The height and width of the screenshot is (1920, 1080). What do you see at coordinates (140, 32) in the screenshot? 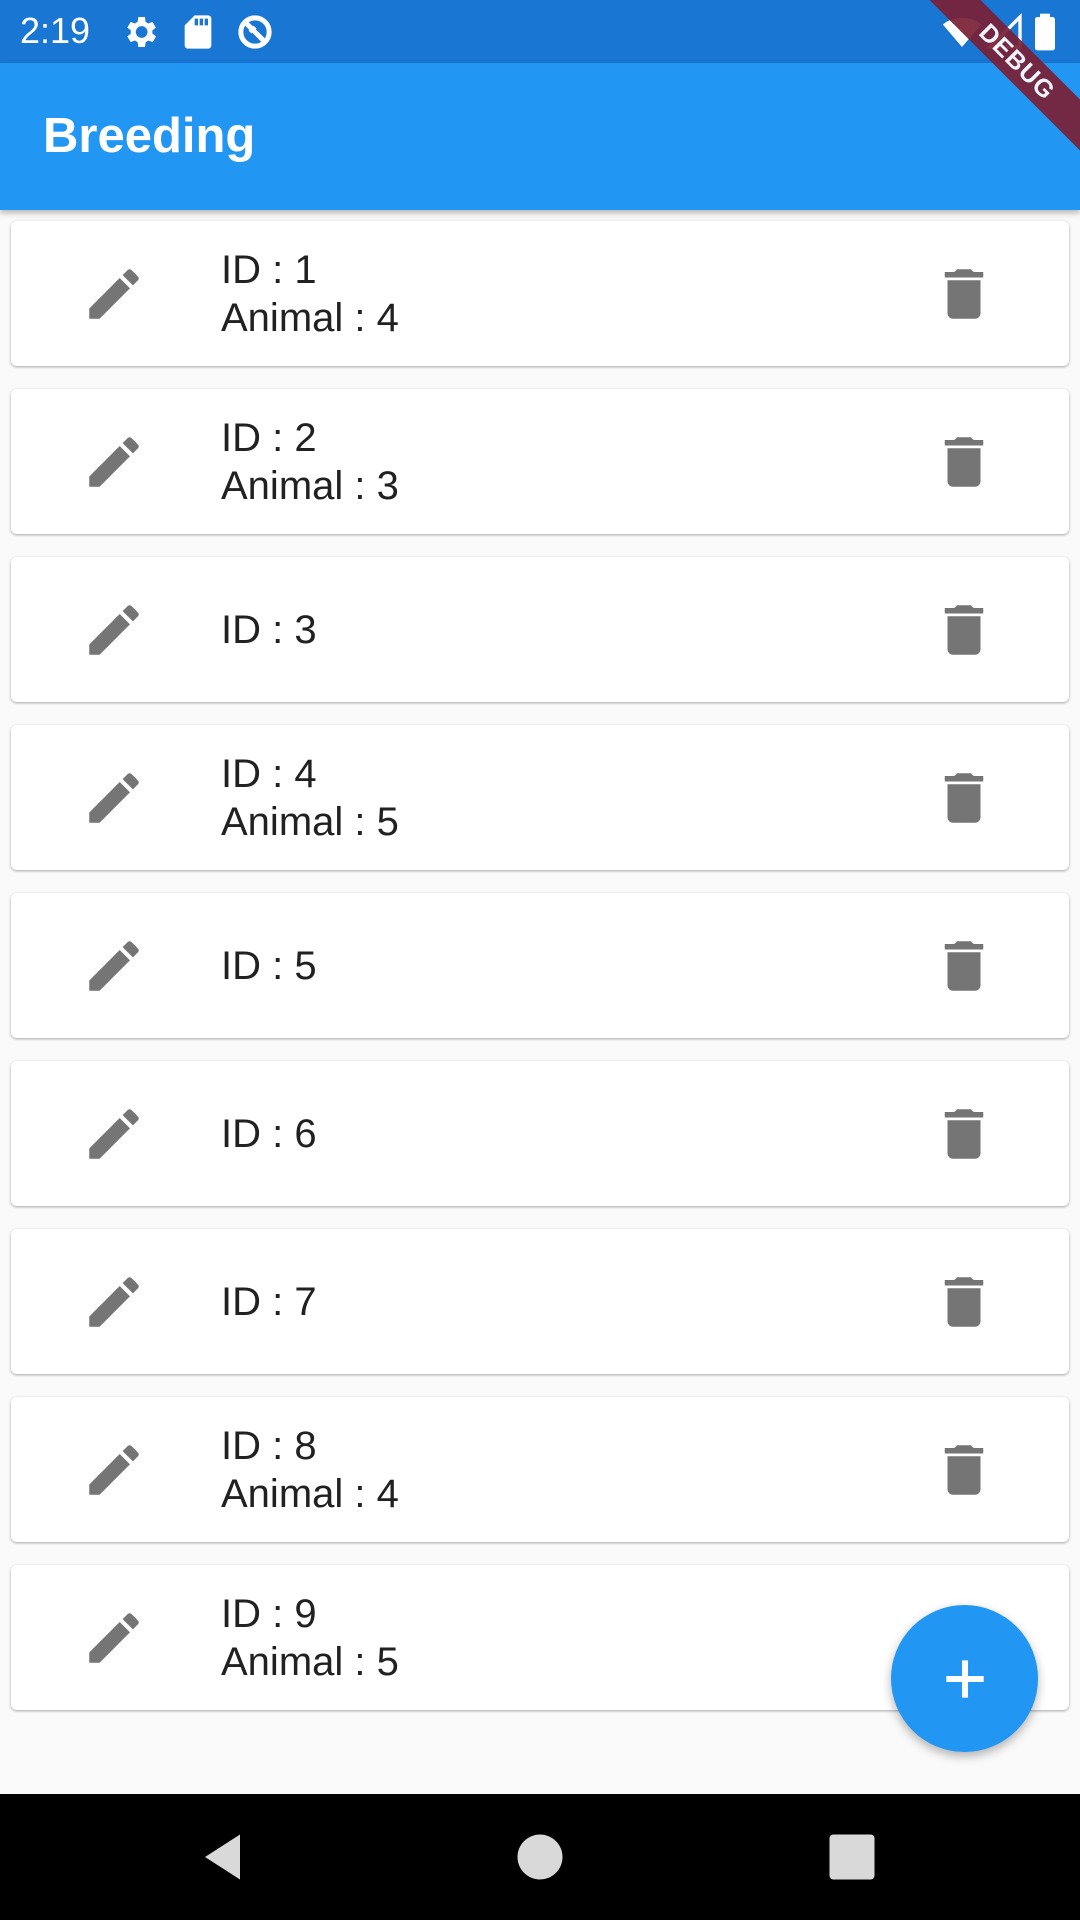
I see `settings-icon` at bounding box center [140, 32].